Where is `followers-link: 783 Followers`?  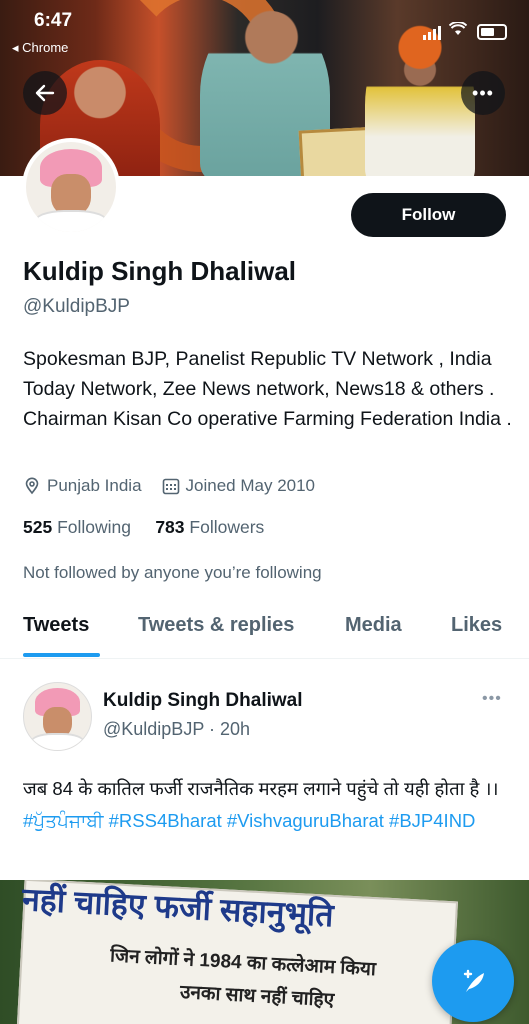 followers-link: 783 Followers is located at coordinates (209, 527).